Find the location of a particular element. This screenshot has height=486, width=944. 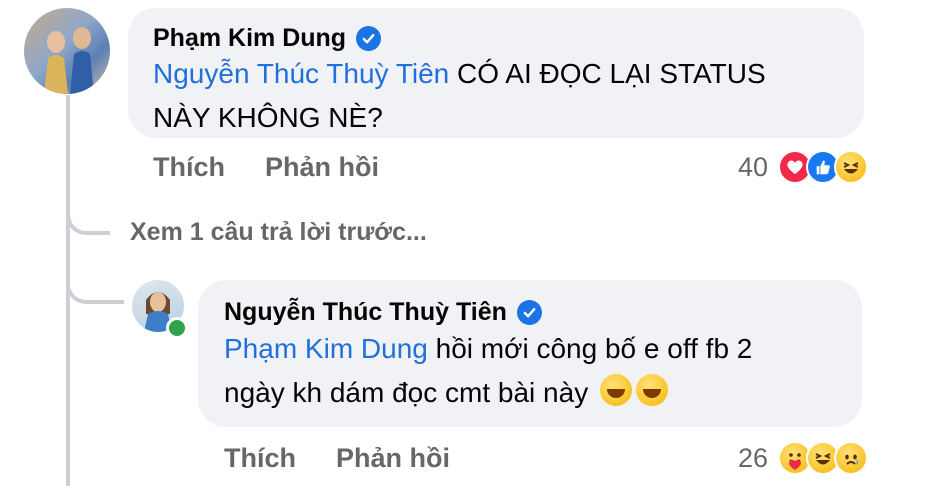

sad-icon is located at coordinates (851, 458).